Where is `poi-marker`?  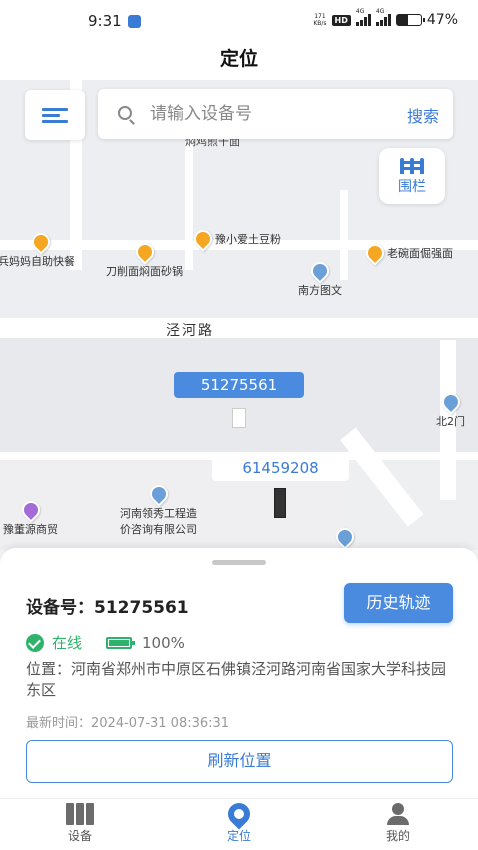
poi-marker is located at coordinates (345, 537).